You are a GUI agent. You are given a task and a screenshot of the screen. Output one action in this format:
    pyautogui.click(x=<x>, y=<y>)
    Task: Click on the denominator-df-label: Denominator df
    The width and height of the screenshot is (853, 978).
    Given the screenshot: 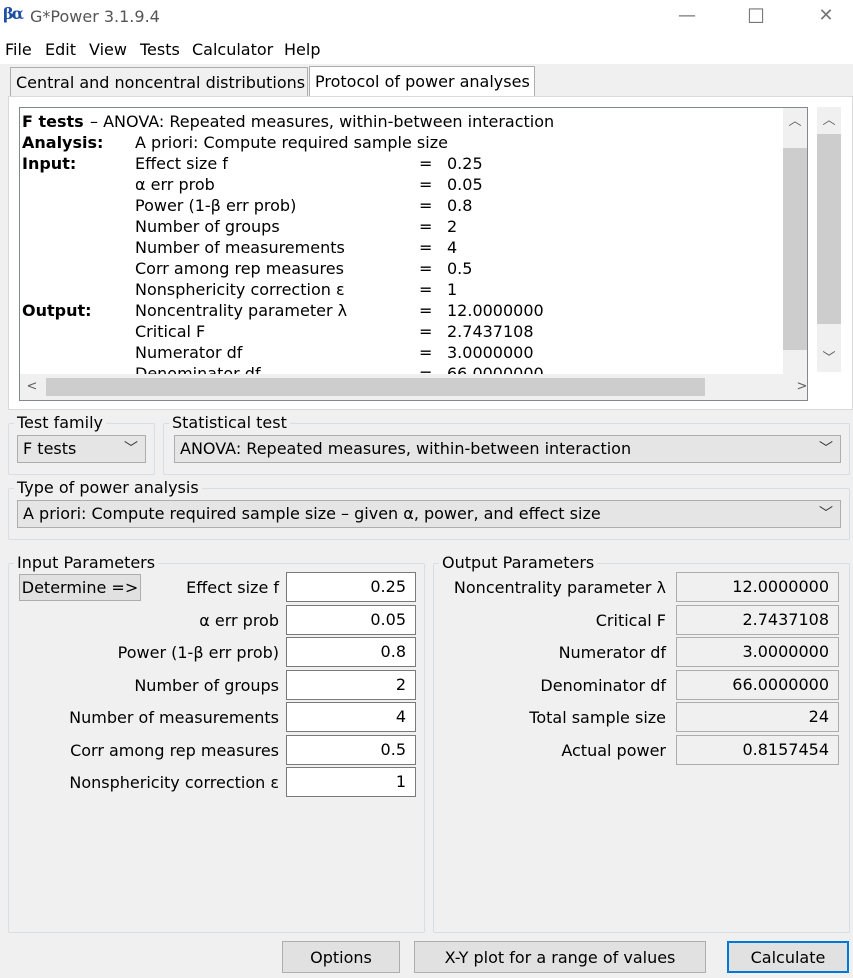 What is the action you would take?
    pyautogui.click(x=603, y=685)
    